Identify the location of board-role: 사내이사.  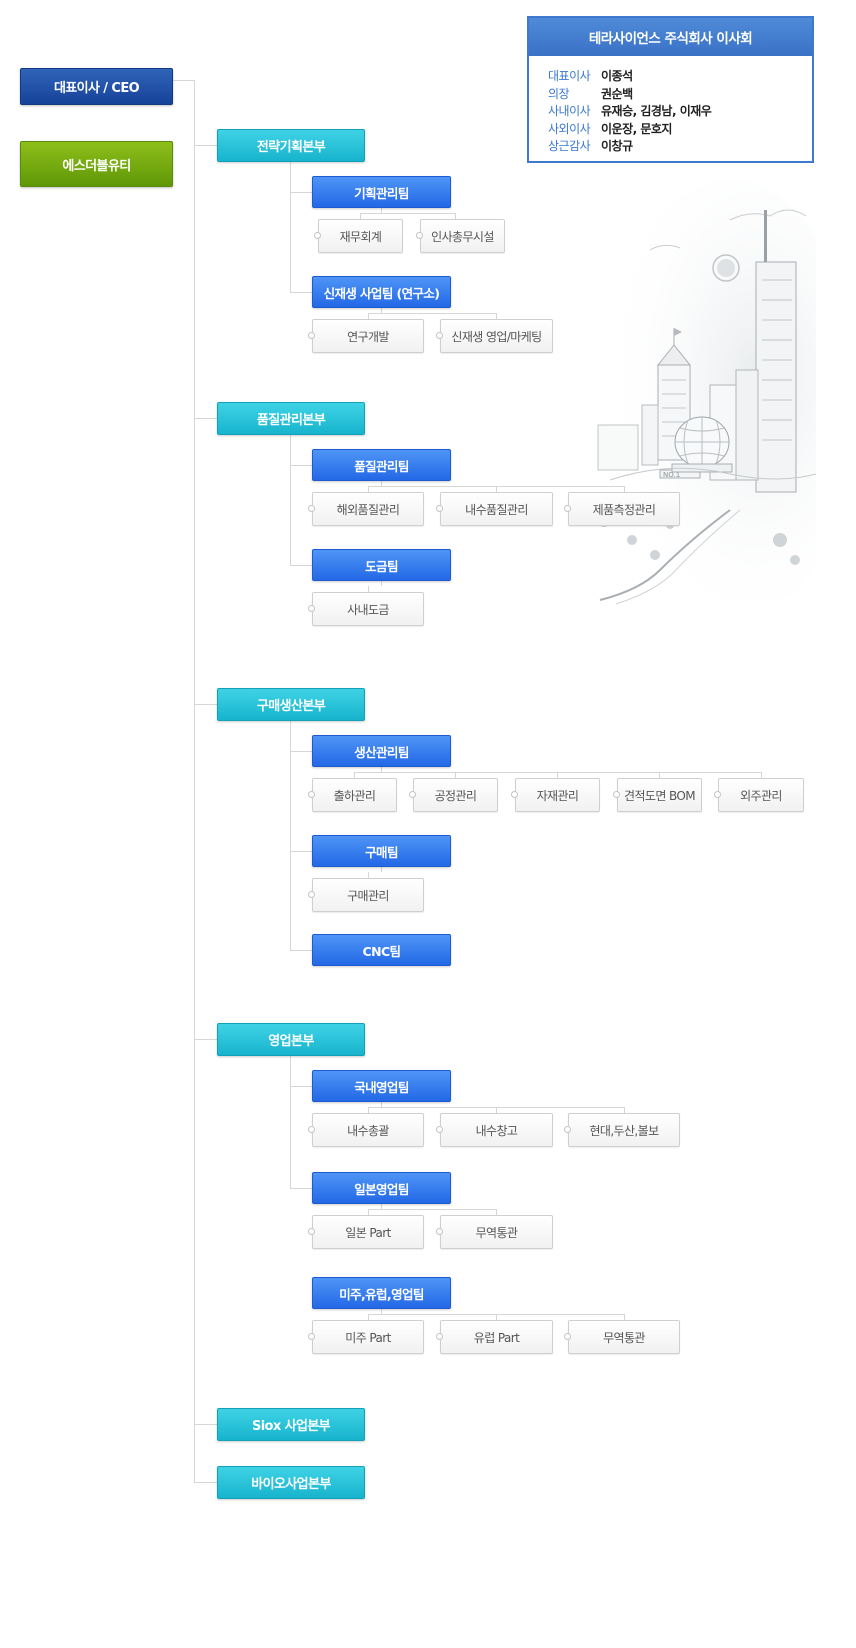
(569, 111).